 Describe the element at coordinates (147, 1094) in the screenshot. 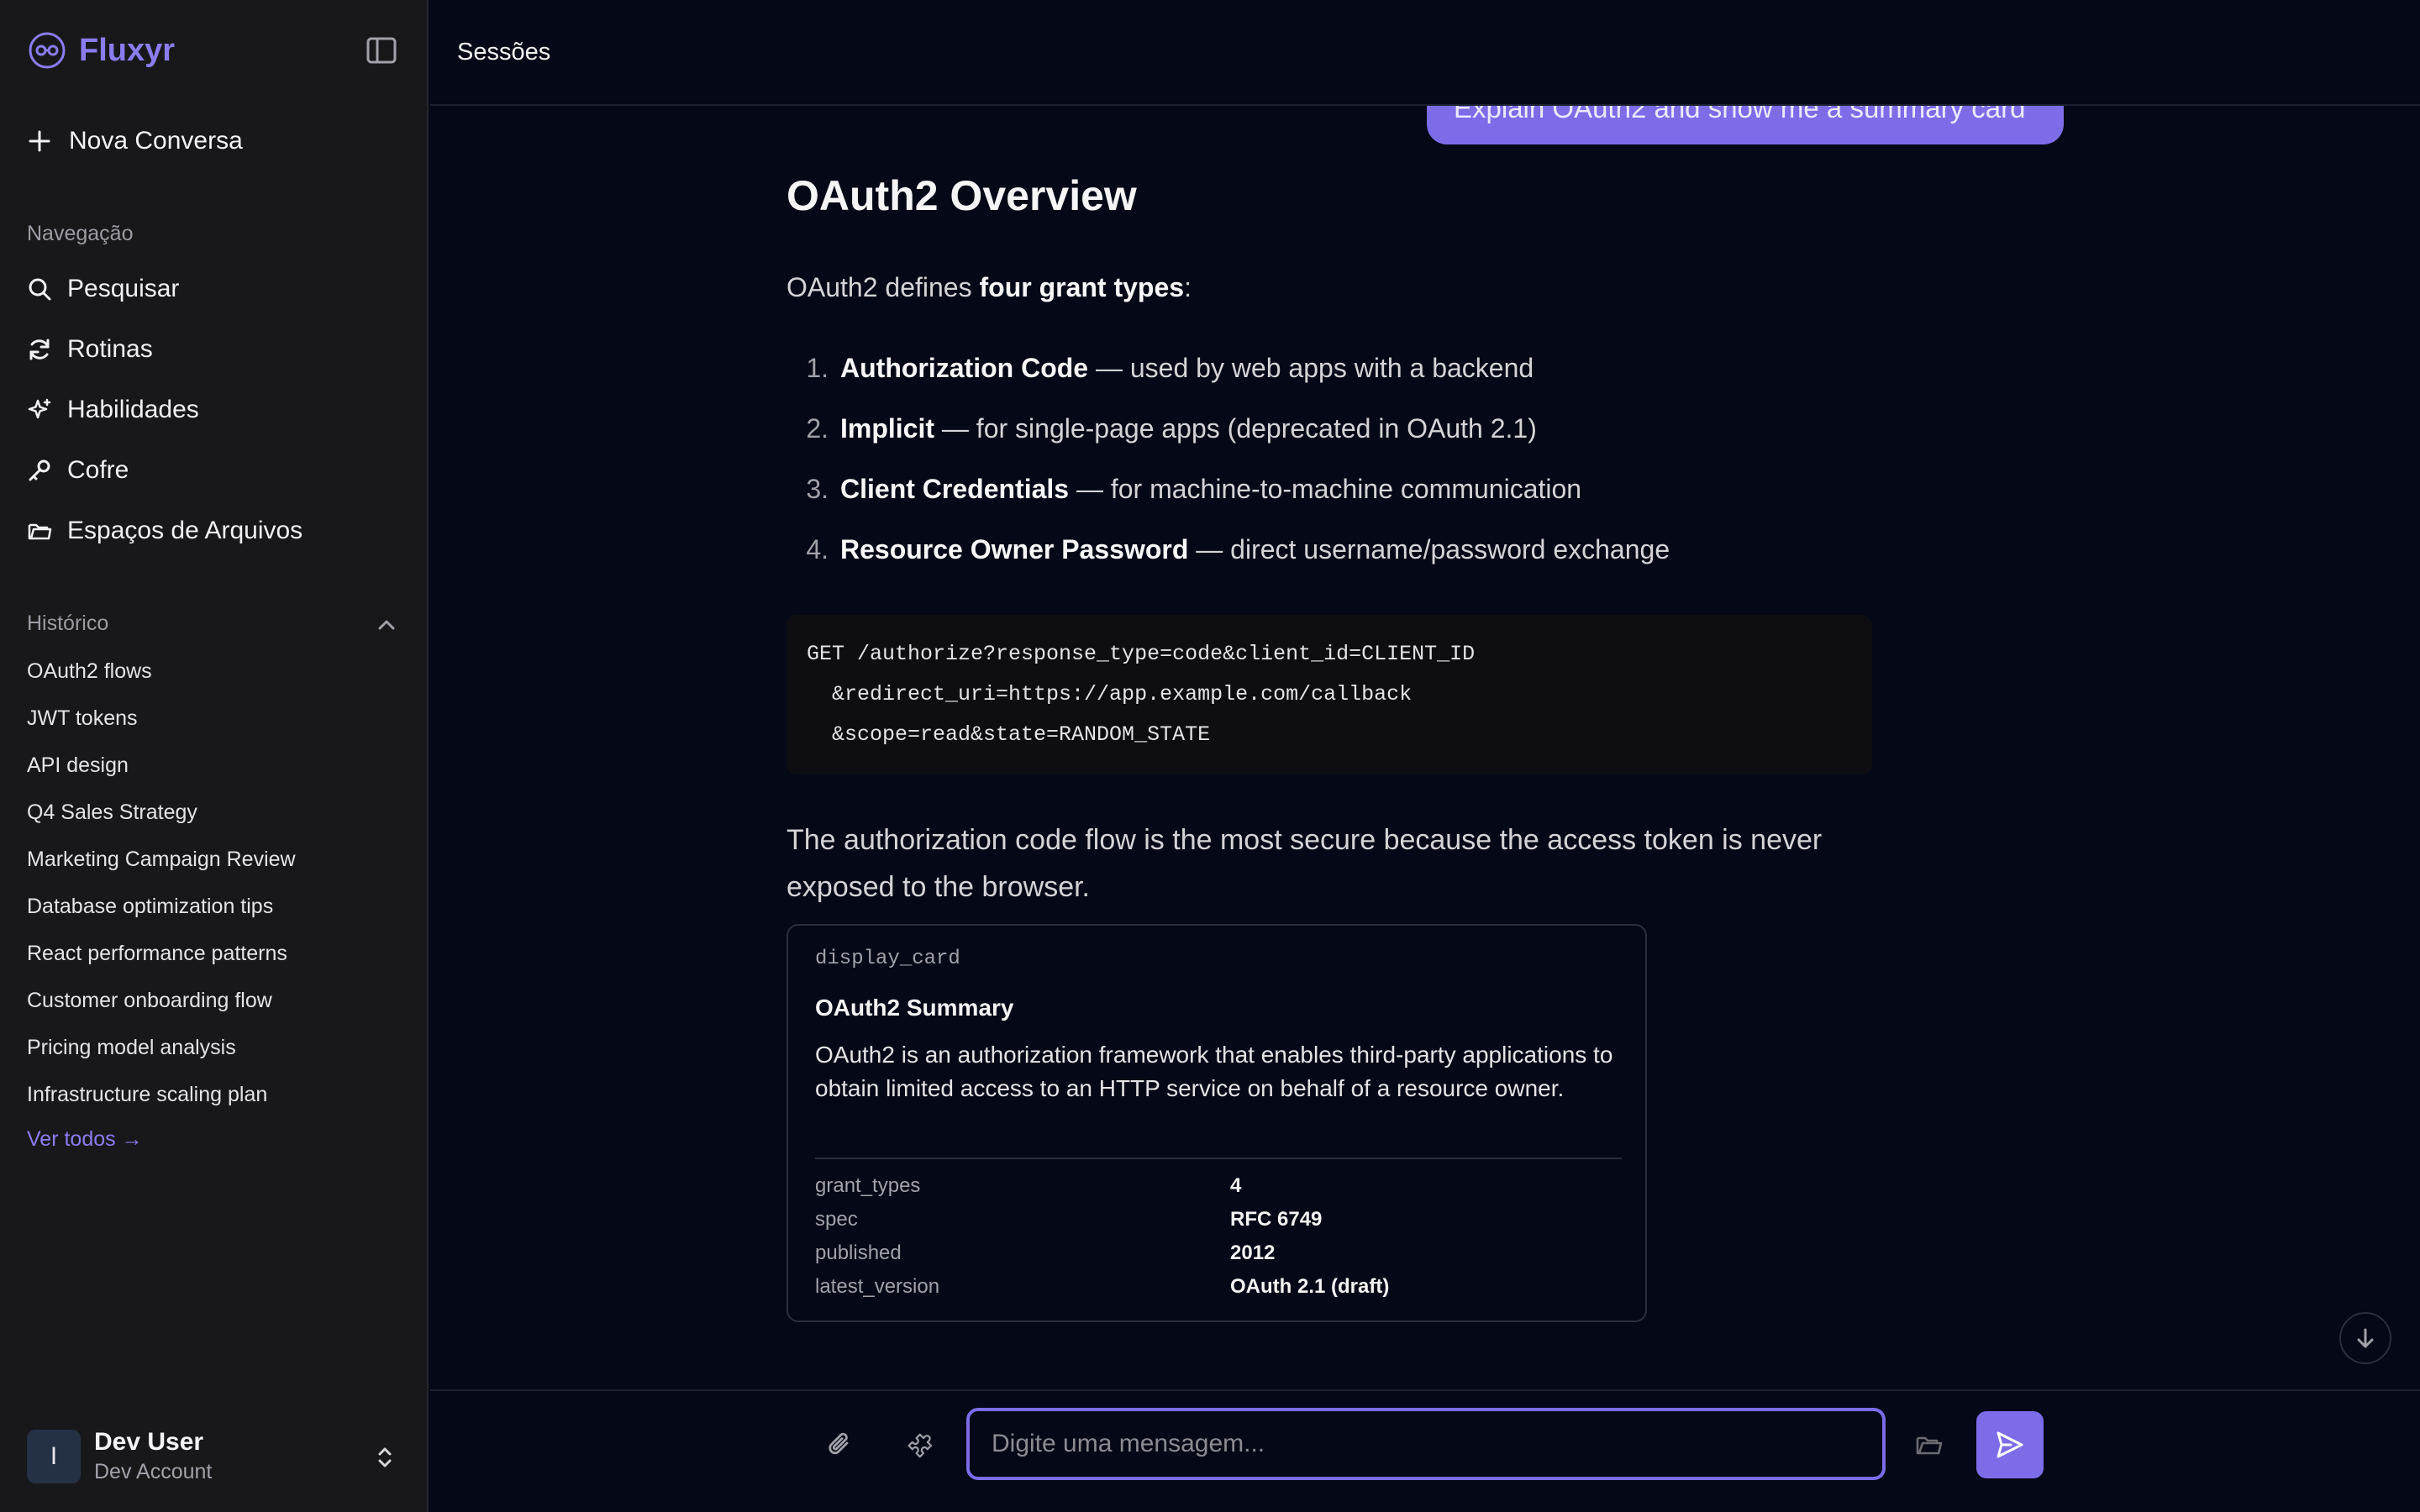

I see `history-item: Infrastructure scaling plan` at that location.